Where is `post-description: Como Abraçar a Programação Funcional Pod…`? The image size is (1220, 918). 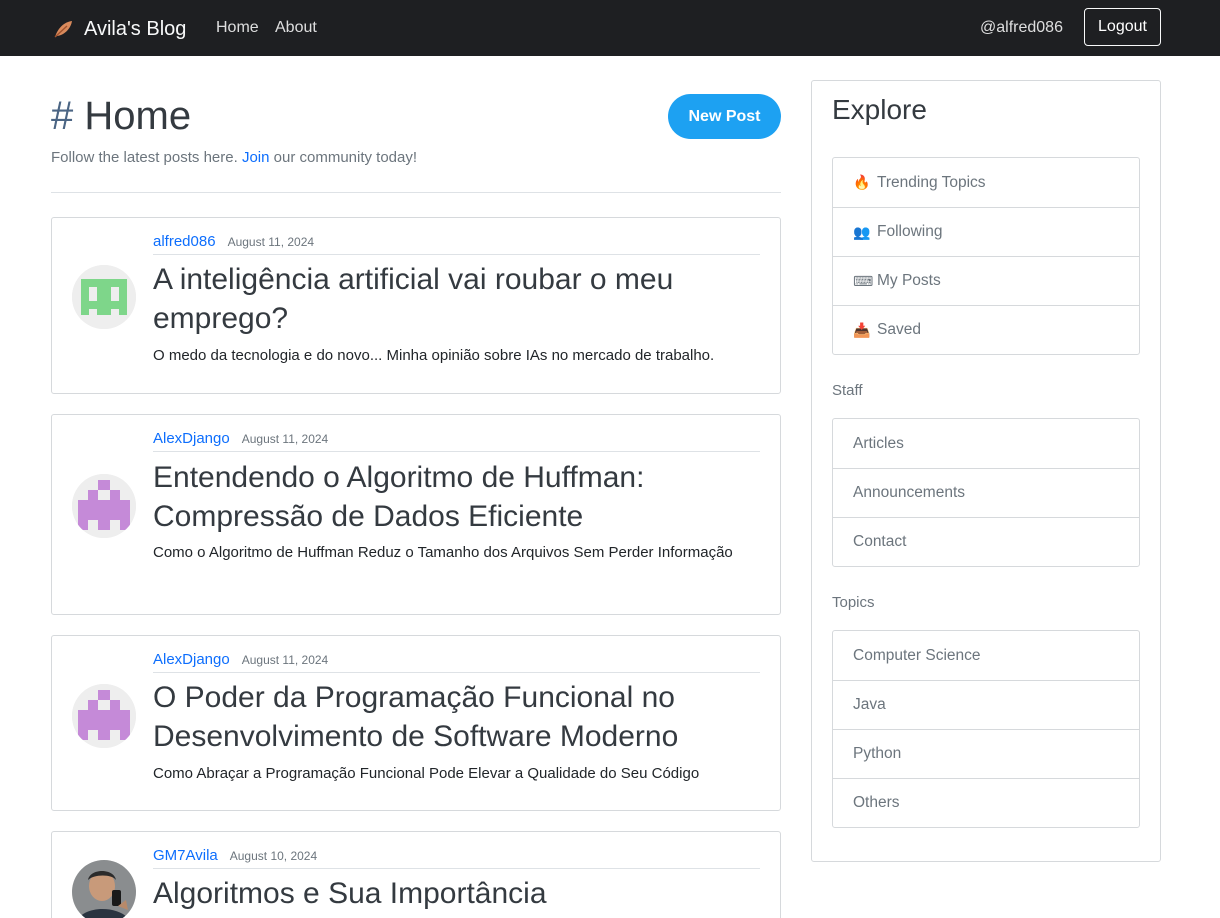 post-description: Como Abraçar a Programação Funcional Pod… is located at coordinates (426, 773).